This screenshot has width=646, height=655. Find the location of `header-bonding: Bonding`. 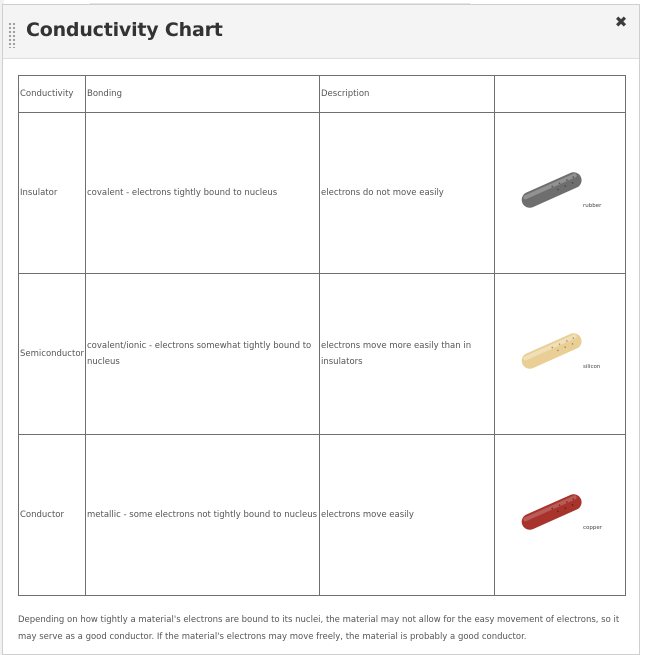

header-bonding: Bonding is located at coordinates (202, 94).